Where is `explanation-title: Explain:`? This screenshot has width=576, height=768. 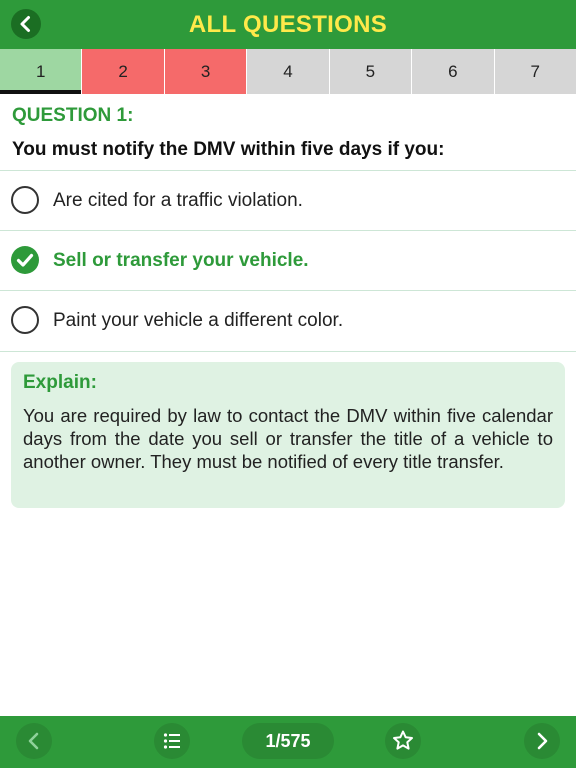 explanation-title: Explain: is located at coordinates (60, 382).